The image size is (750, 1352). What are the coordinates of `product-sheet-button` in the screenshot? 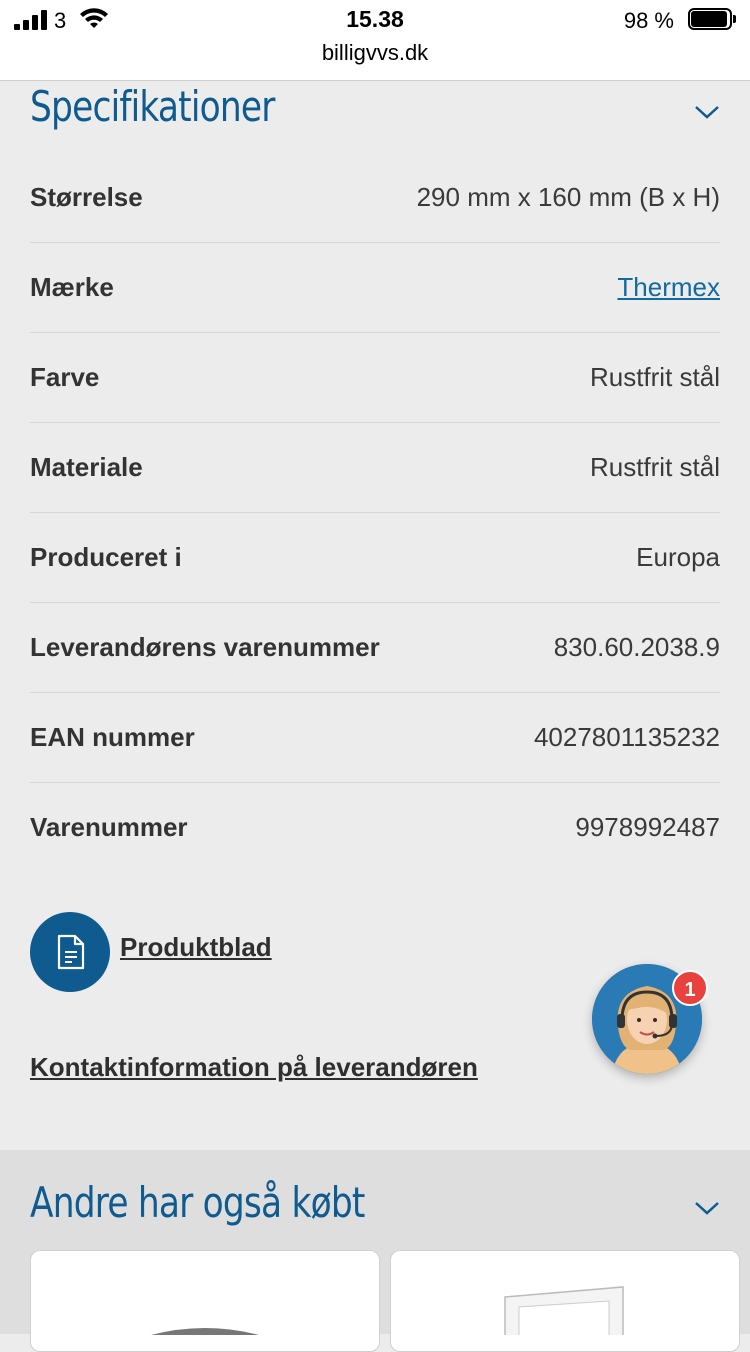 It's located at (70, 952).